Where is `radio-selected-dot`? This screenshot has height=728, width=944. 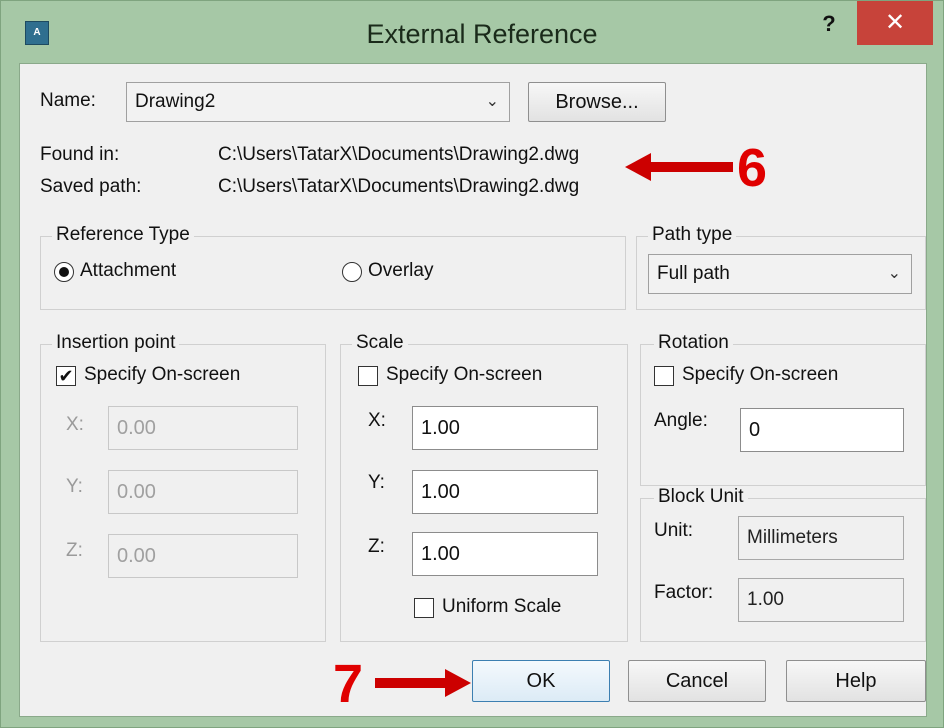
radio-selected-dot is located at coordinates (64, 272).